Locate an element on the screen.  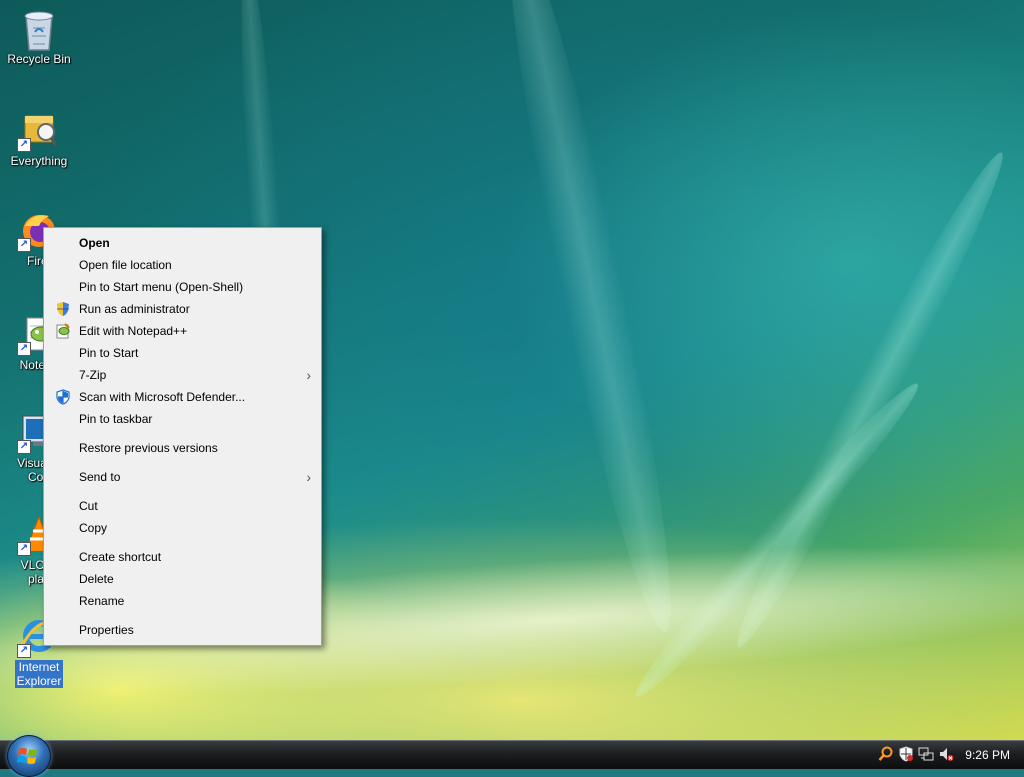
desktop-icon-everything: ↗ Everything is located at coordinates (39, 139).